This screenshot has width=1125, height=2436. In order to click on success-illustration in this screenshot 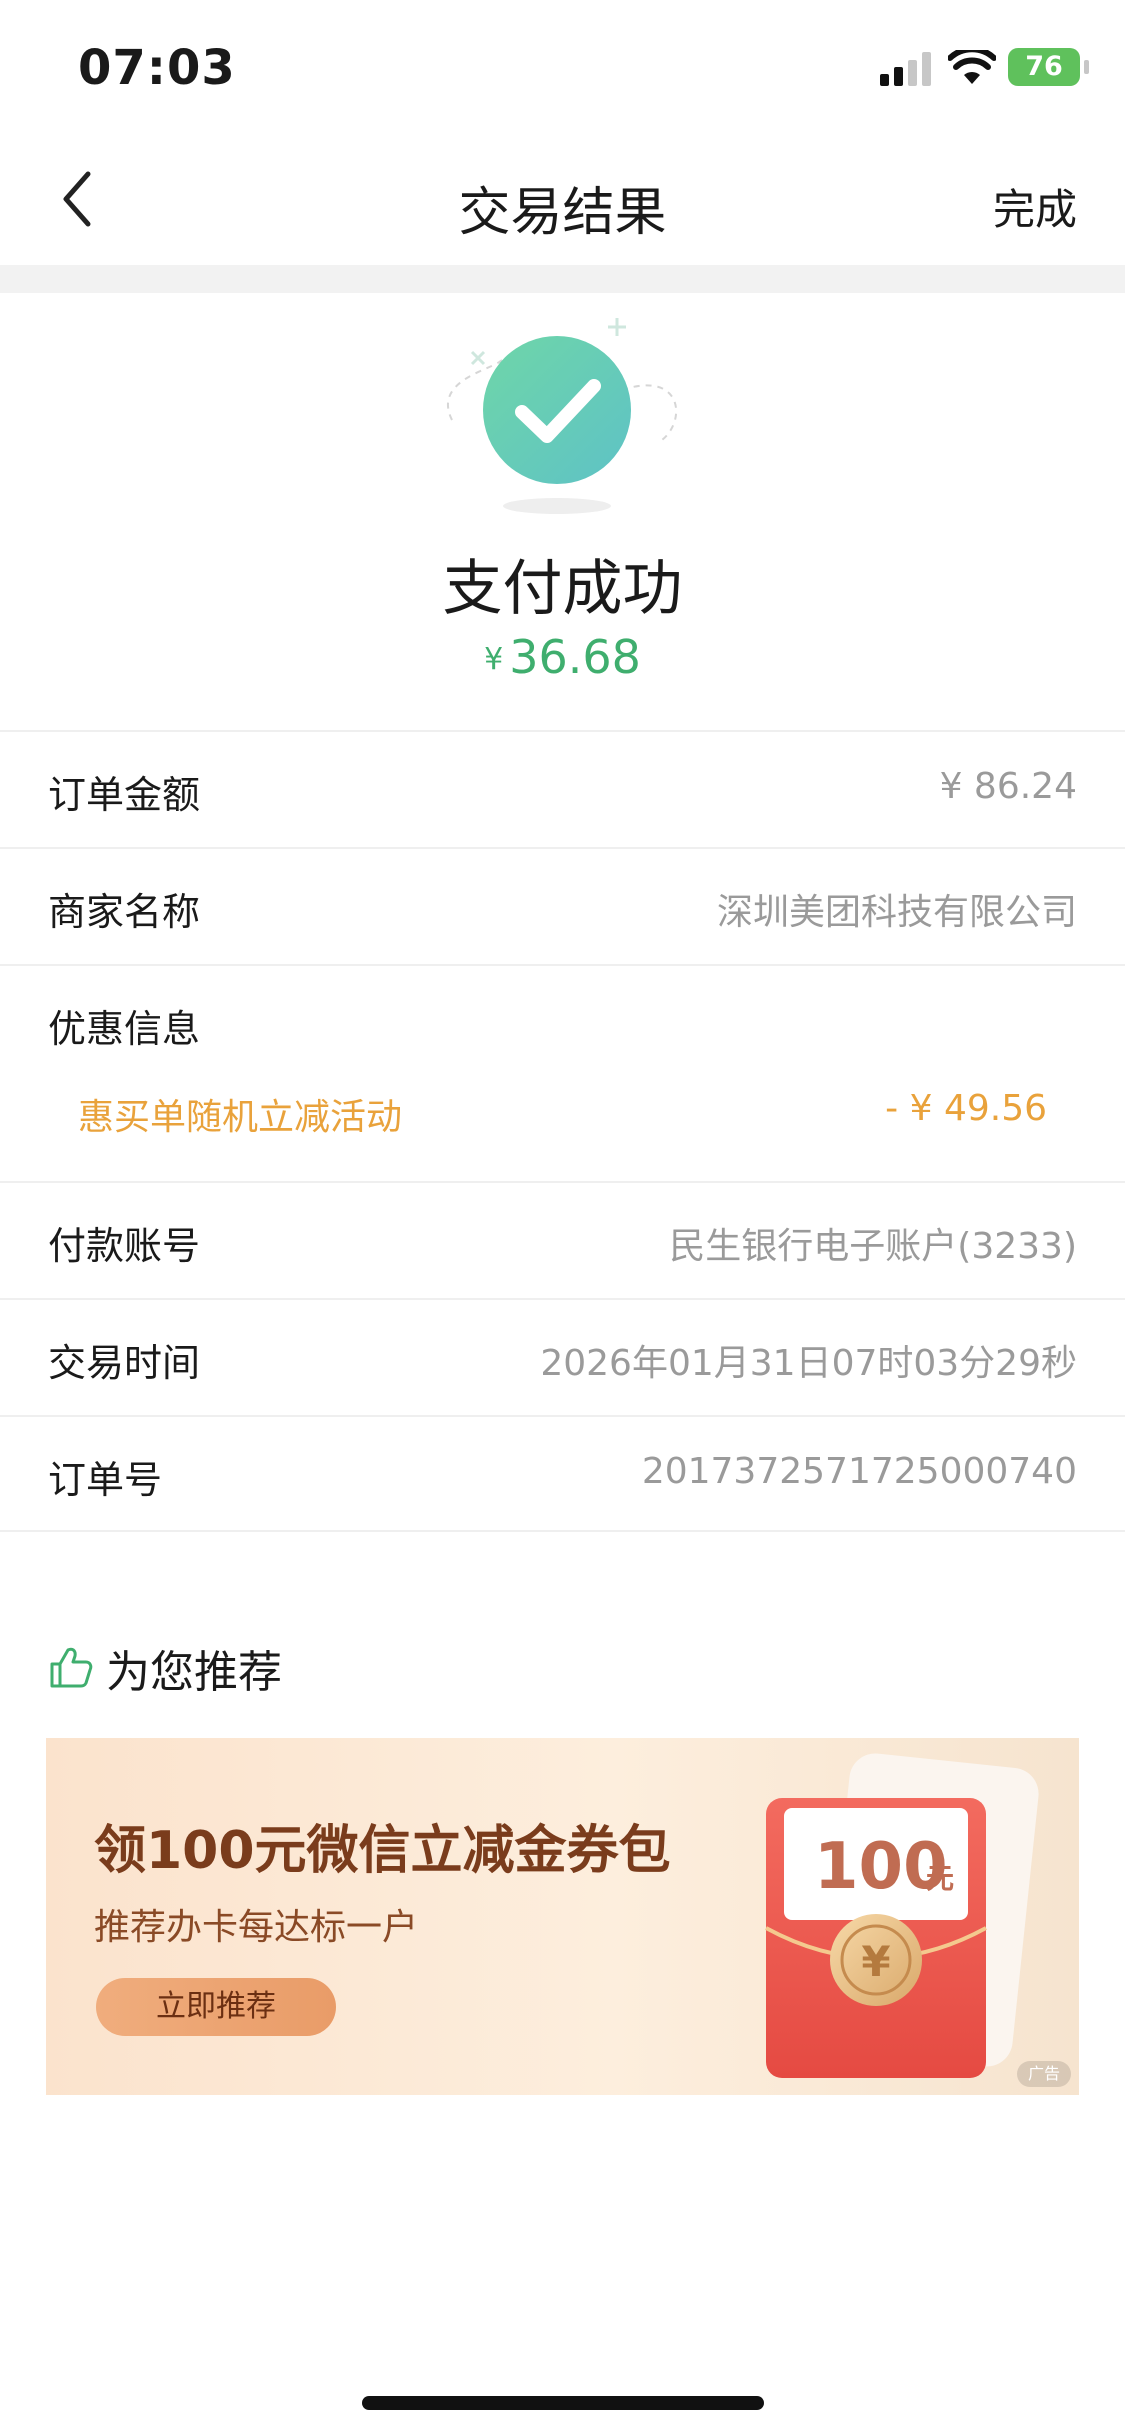, I will do `click(562, 416)`.